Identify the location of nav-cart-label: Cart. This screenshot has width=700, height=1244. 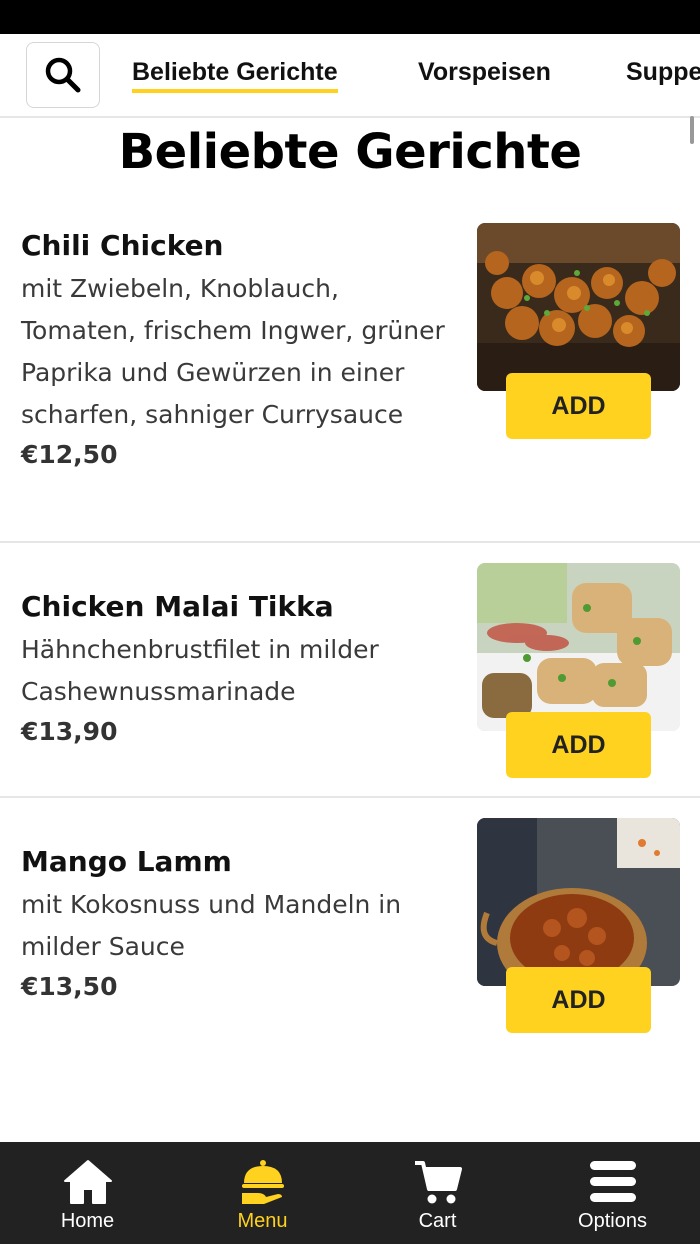
(437, 1221).